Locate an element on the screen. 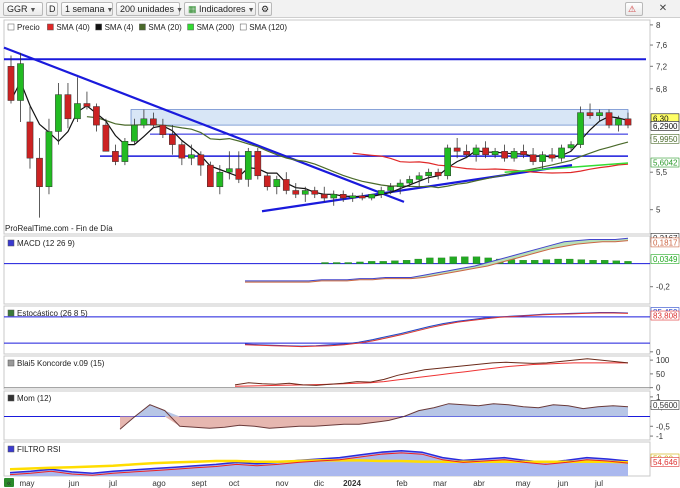 Image resolution: width=680 pixels, height=488 pixels. price-legend-label: SMA (4) is located at coordinates (119, 27).